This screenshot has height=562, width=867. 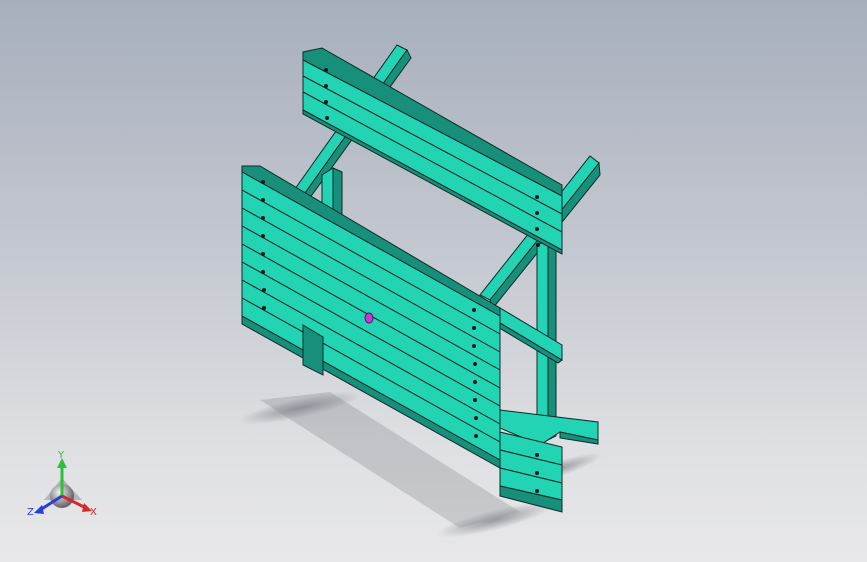 What do you see at coordinates (93, 512) in the screenshot?
I see `triad-x-label: X` at bounding box center [93, 512].